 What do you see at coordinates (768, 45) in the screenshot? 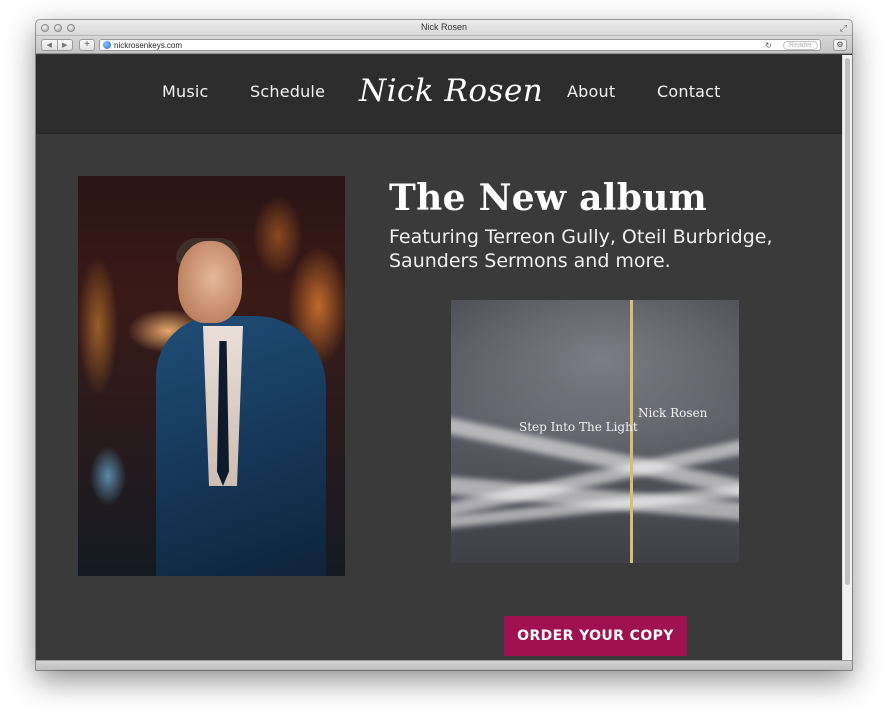
I see `reload-icon: ↻` at bounding box center [768, 45].